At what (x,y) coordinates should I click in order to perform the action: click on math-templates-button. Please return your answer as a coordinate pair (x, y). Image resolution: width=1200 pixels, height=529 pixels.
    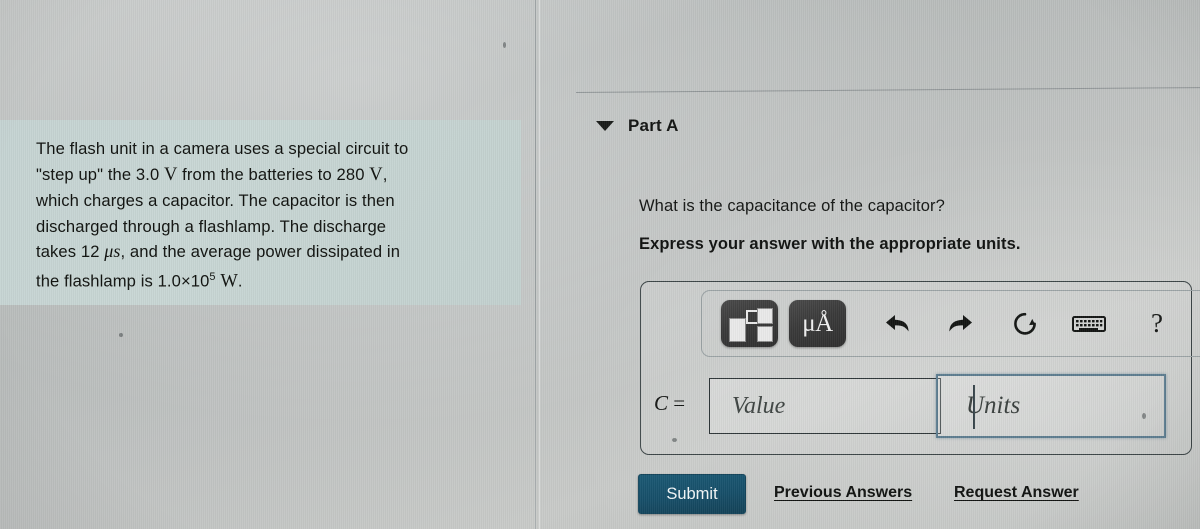
    Looking at the image, I should click on (749, 323).